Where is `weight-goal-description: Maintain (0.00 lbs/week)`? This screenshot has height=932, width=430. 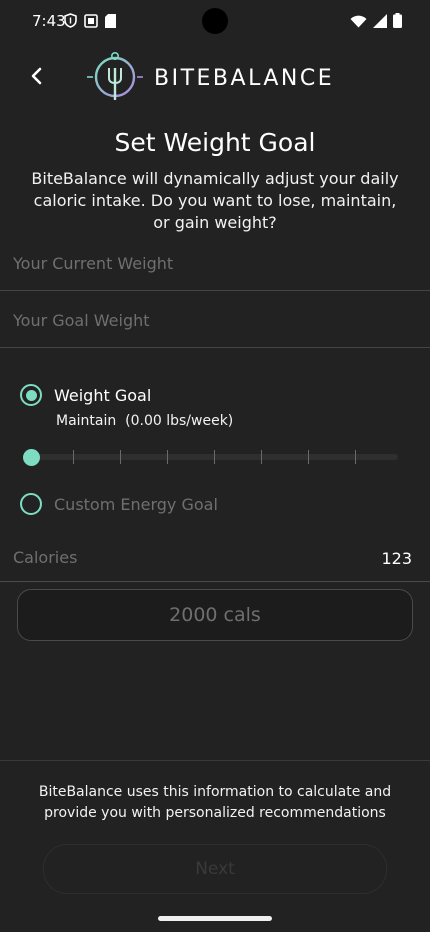
weight-goal-description: Maintain (0.00 lbs/week) is located at coordinates (145, 421).